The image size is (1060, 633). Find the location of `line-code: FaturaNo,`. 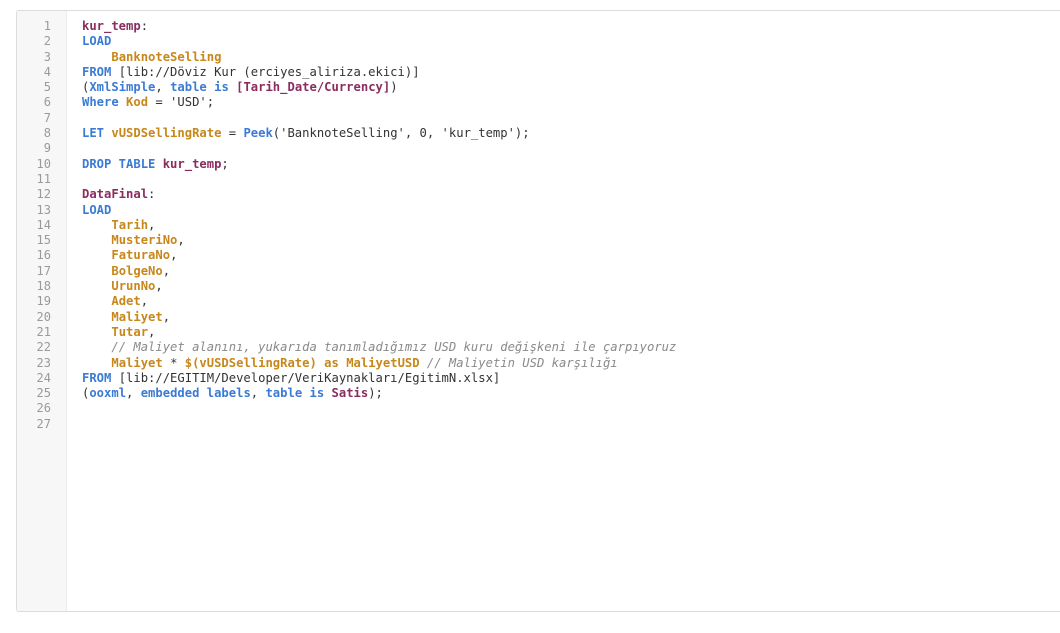

line-code: FaturaNo, is located at coordinates (129, 255).